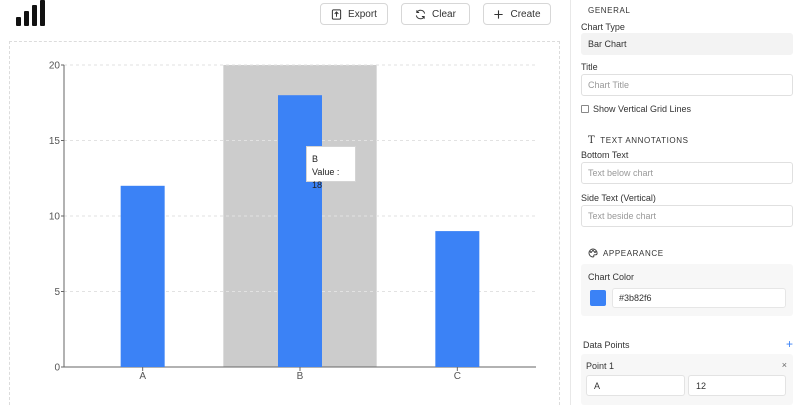 The image size is (800, 405). I want to click on chart-type-value: Bar Chart, so click(607, 44).